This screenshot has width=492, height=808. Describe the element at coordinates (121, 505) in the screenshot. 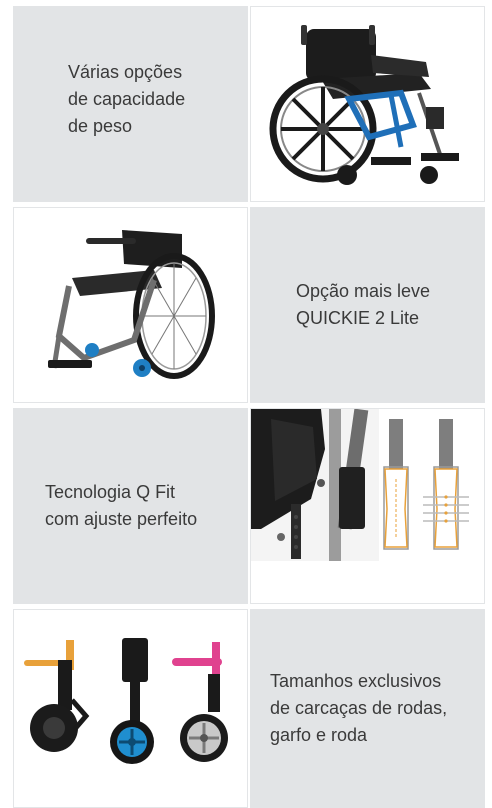

I see `feature-caption: Tecnologia Q Fit com ajuste perfeito` at that location.